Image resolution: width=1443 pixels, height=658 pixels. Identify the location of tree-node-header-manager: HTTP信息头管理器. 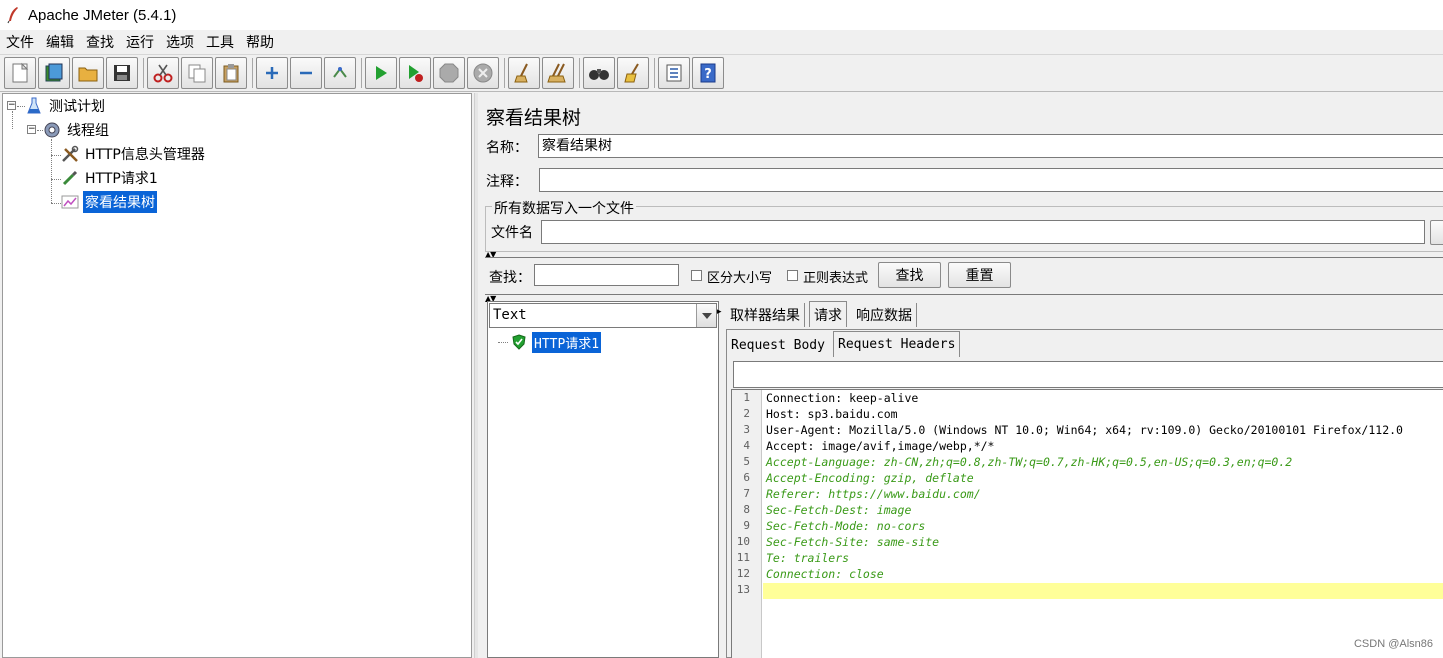
(134, 154).